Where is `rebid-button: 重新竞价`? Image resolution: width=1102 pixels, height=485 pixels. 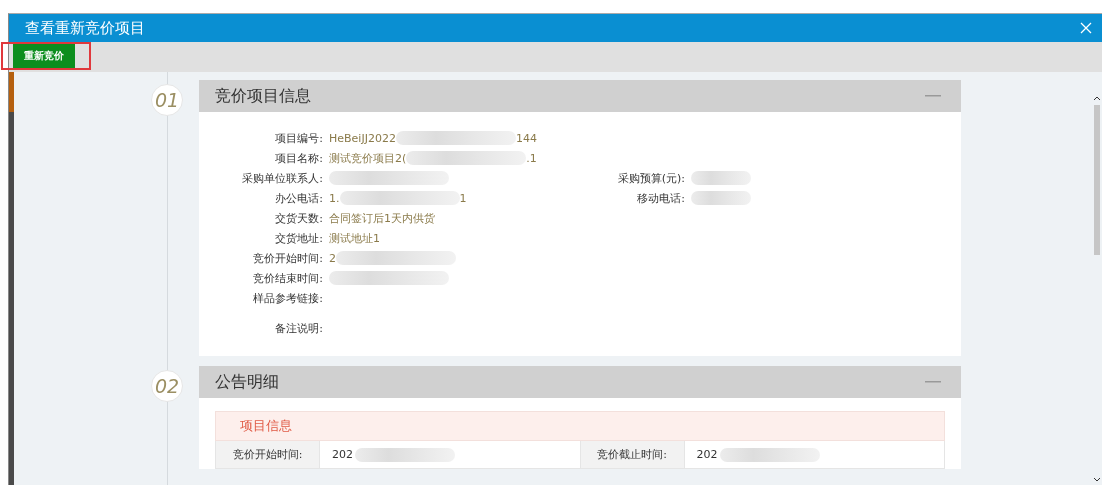
rebid-button: 重新竞价 is located at coordinates (44, 56).